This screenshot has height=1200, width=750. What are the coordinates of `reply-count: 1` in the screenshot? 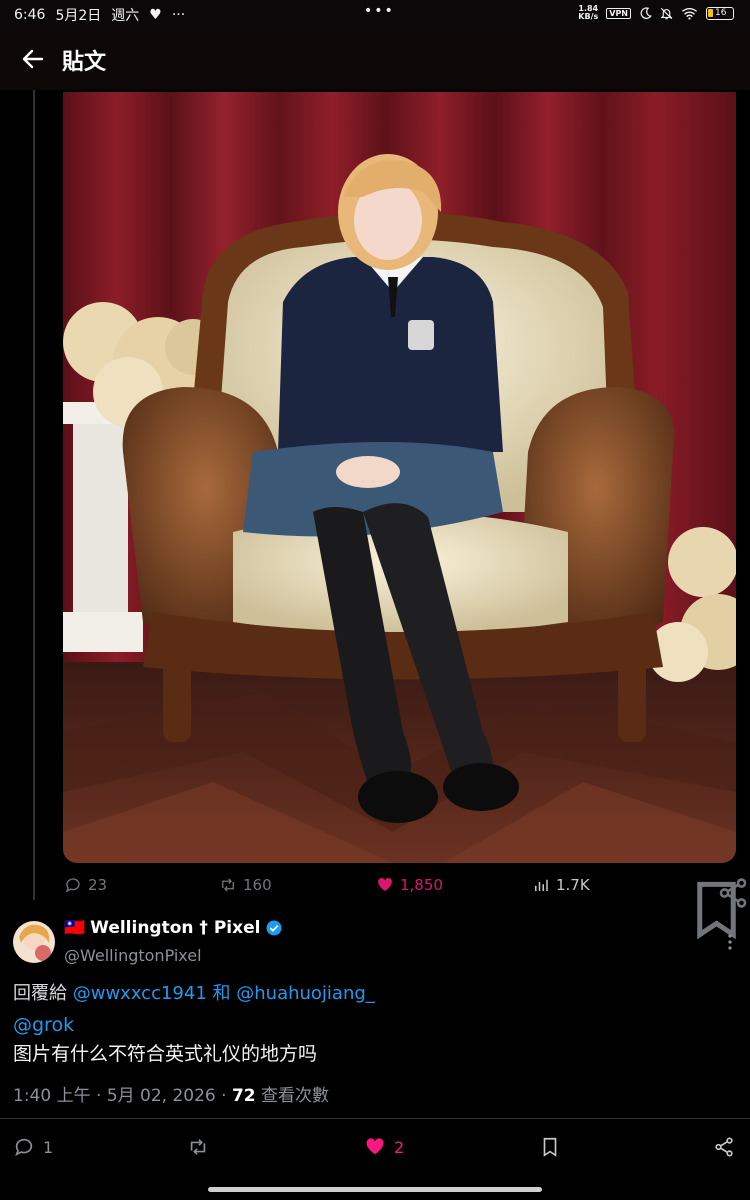 It's located at (48, 1147).